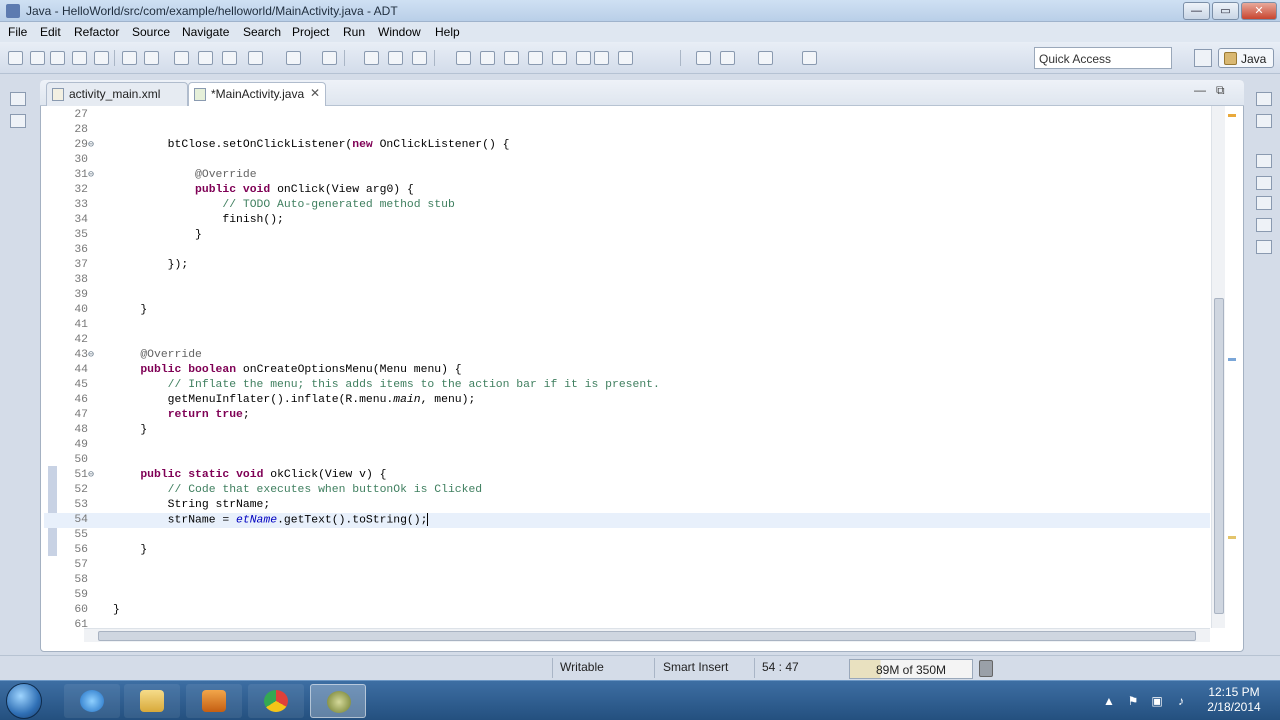 The image size is (1280, 720). What do you see at coordinates (627, 550) in the screenshot?
I see `code-line: 56 }` at bounding box center [627, 550].